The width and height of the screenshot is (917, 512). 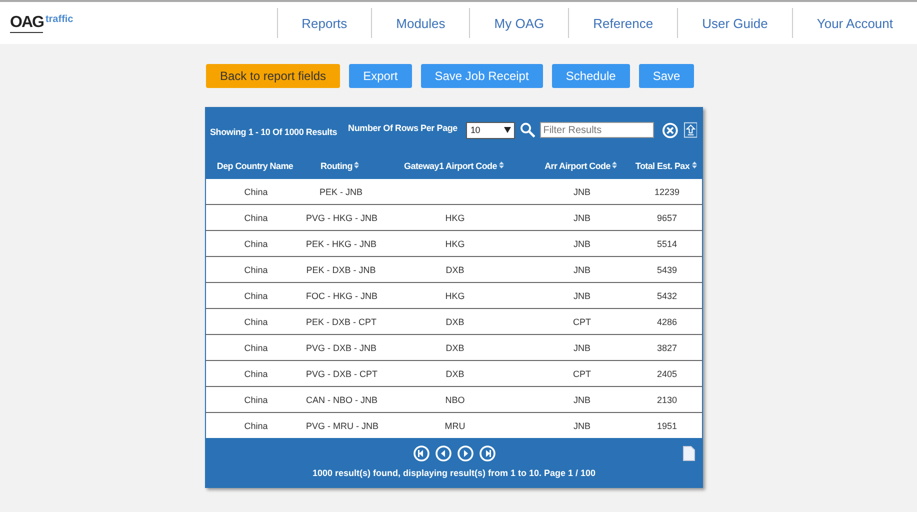 What do you see at coordinates (27, 23) in the screenshot?
I see `logo-text: OAG` at bounding box center [27, 23].